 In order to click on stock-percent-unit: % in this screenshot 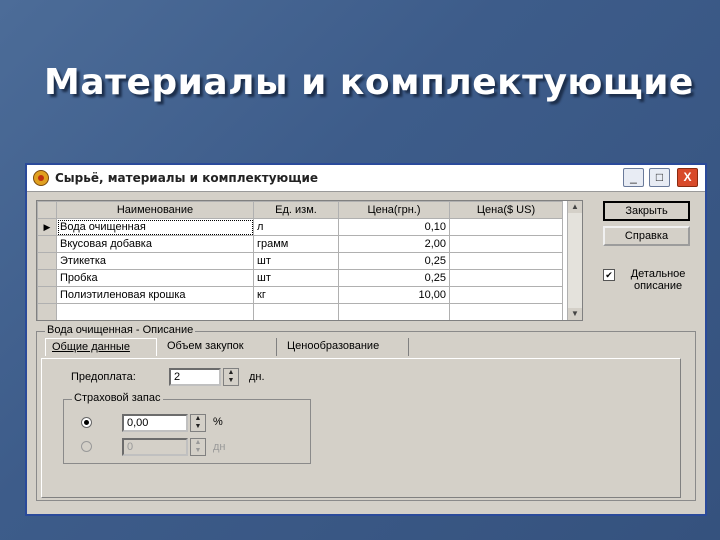, I will do `click(218, 422)`.